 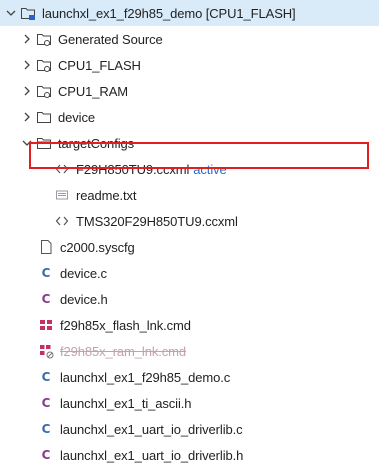 What do you see at coordinates (189, 247) in the screenshot?
I see `tree-item-c2000-syscfg: c2000.syscfg` at bounding box center [189, 247].